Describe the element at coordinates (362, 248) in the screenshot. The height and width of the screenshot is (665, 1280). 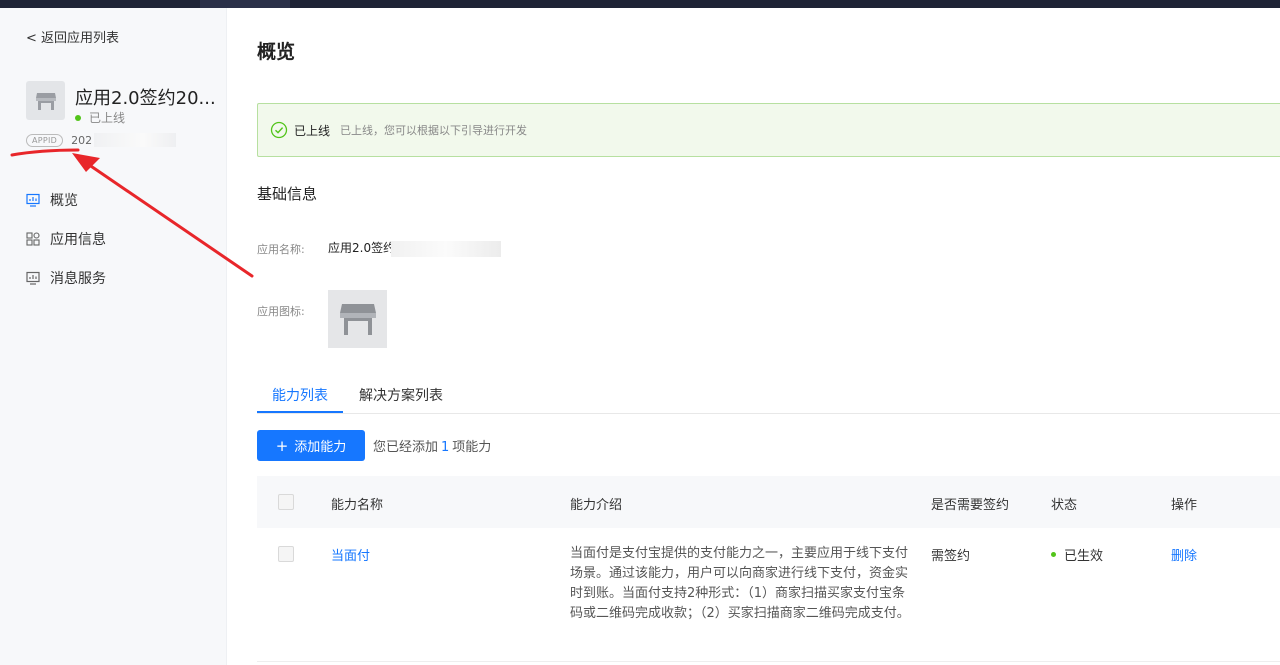
I see `app-name-text: 应用2.0签约` at that location.